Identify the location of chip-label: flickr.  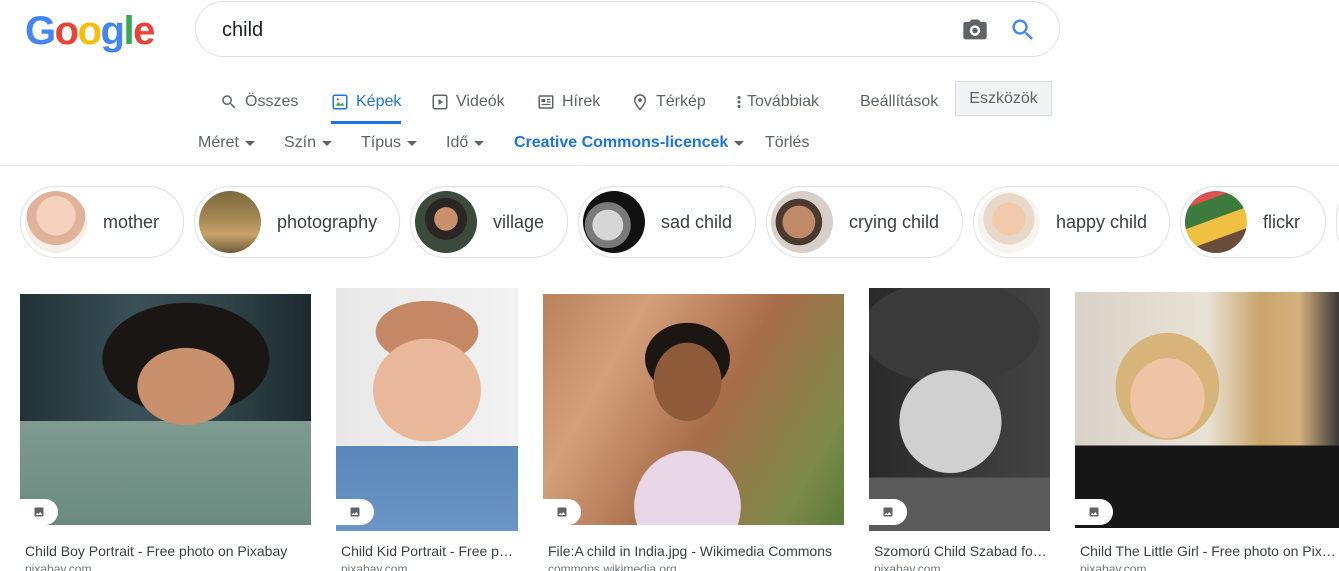
(1281, 221).